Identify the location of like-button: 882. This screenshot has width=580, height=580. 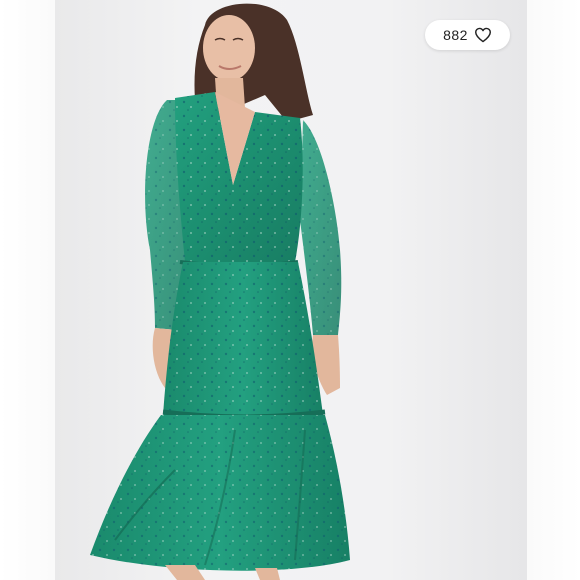
(467, 35).